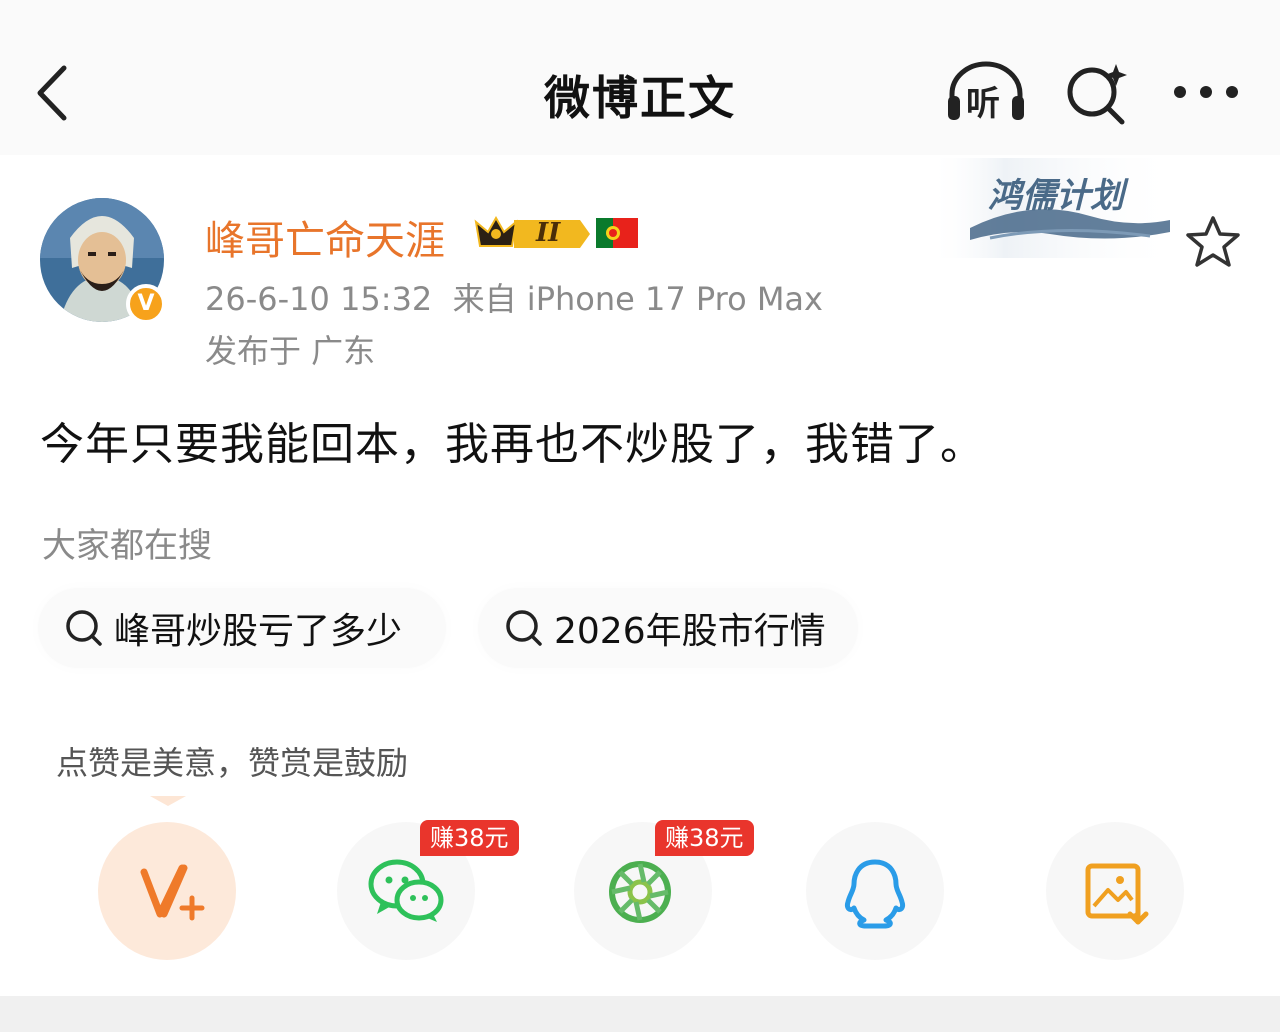 The width and height of the screenshot is (1280, 1032). Describe the element at coordinates (1056, 196) in the screenshot. I see `plan-banner-label: 鸿儒计划` at that location.